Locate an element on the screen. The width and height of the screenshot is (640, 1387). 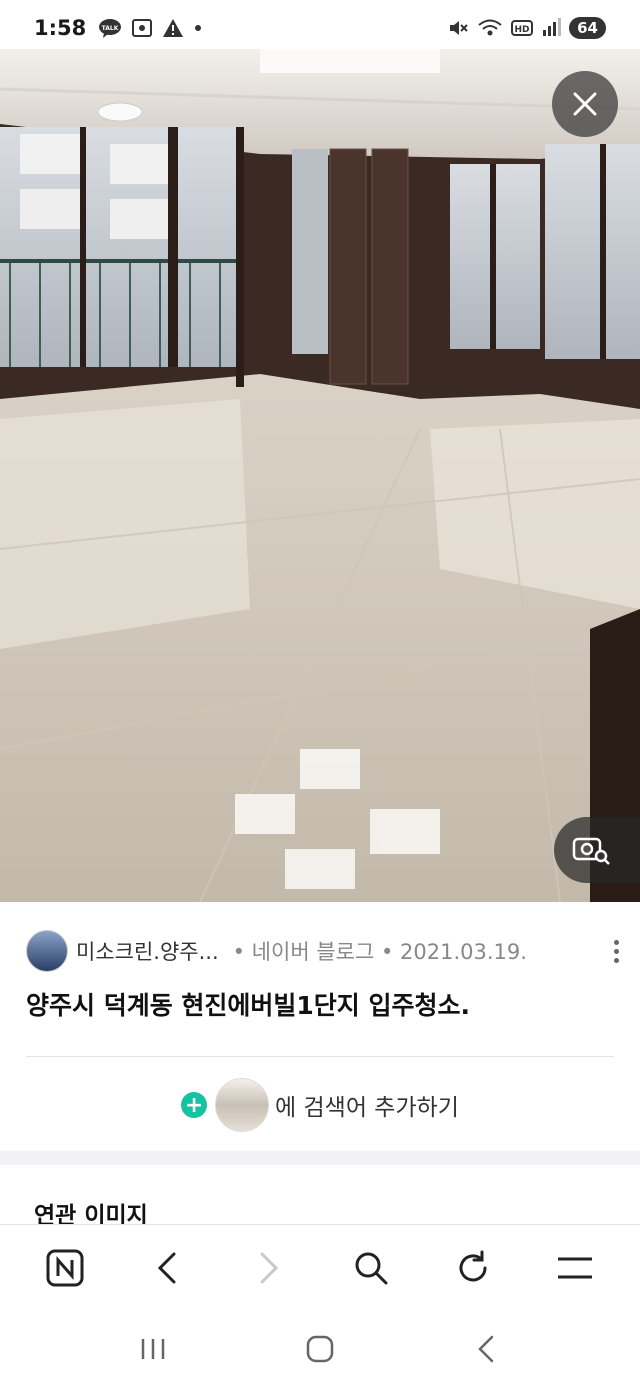
menu-icon is located at coordinates (575, 1267).